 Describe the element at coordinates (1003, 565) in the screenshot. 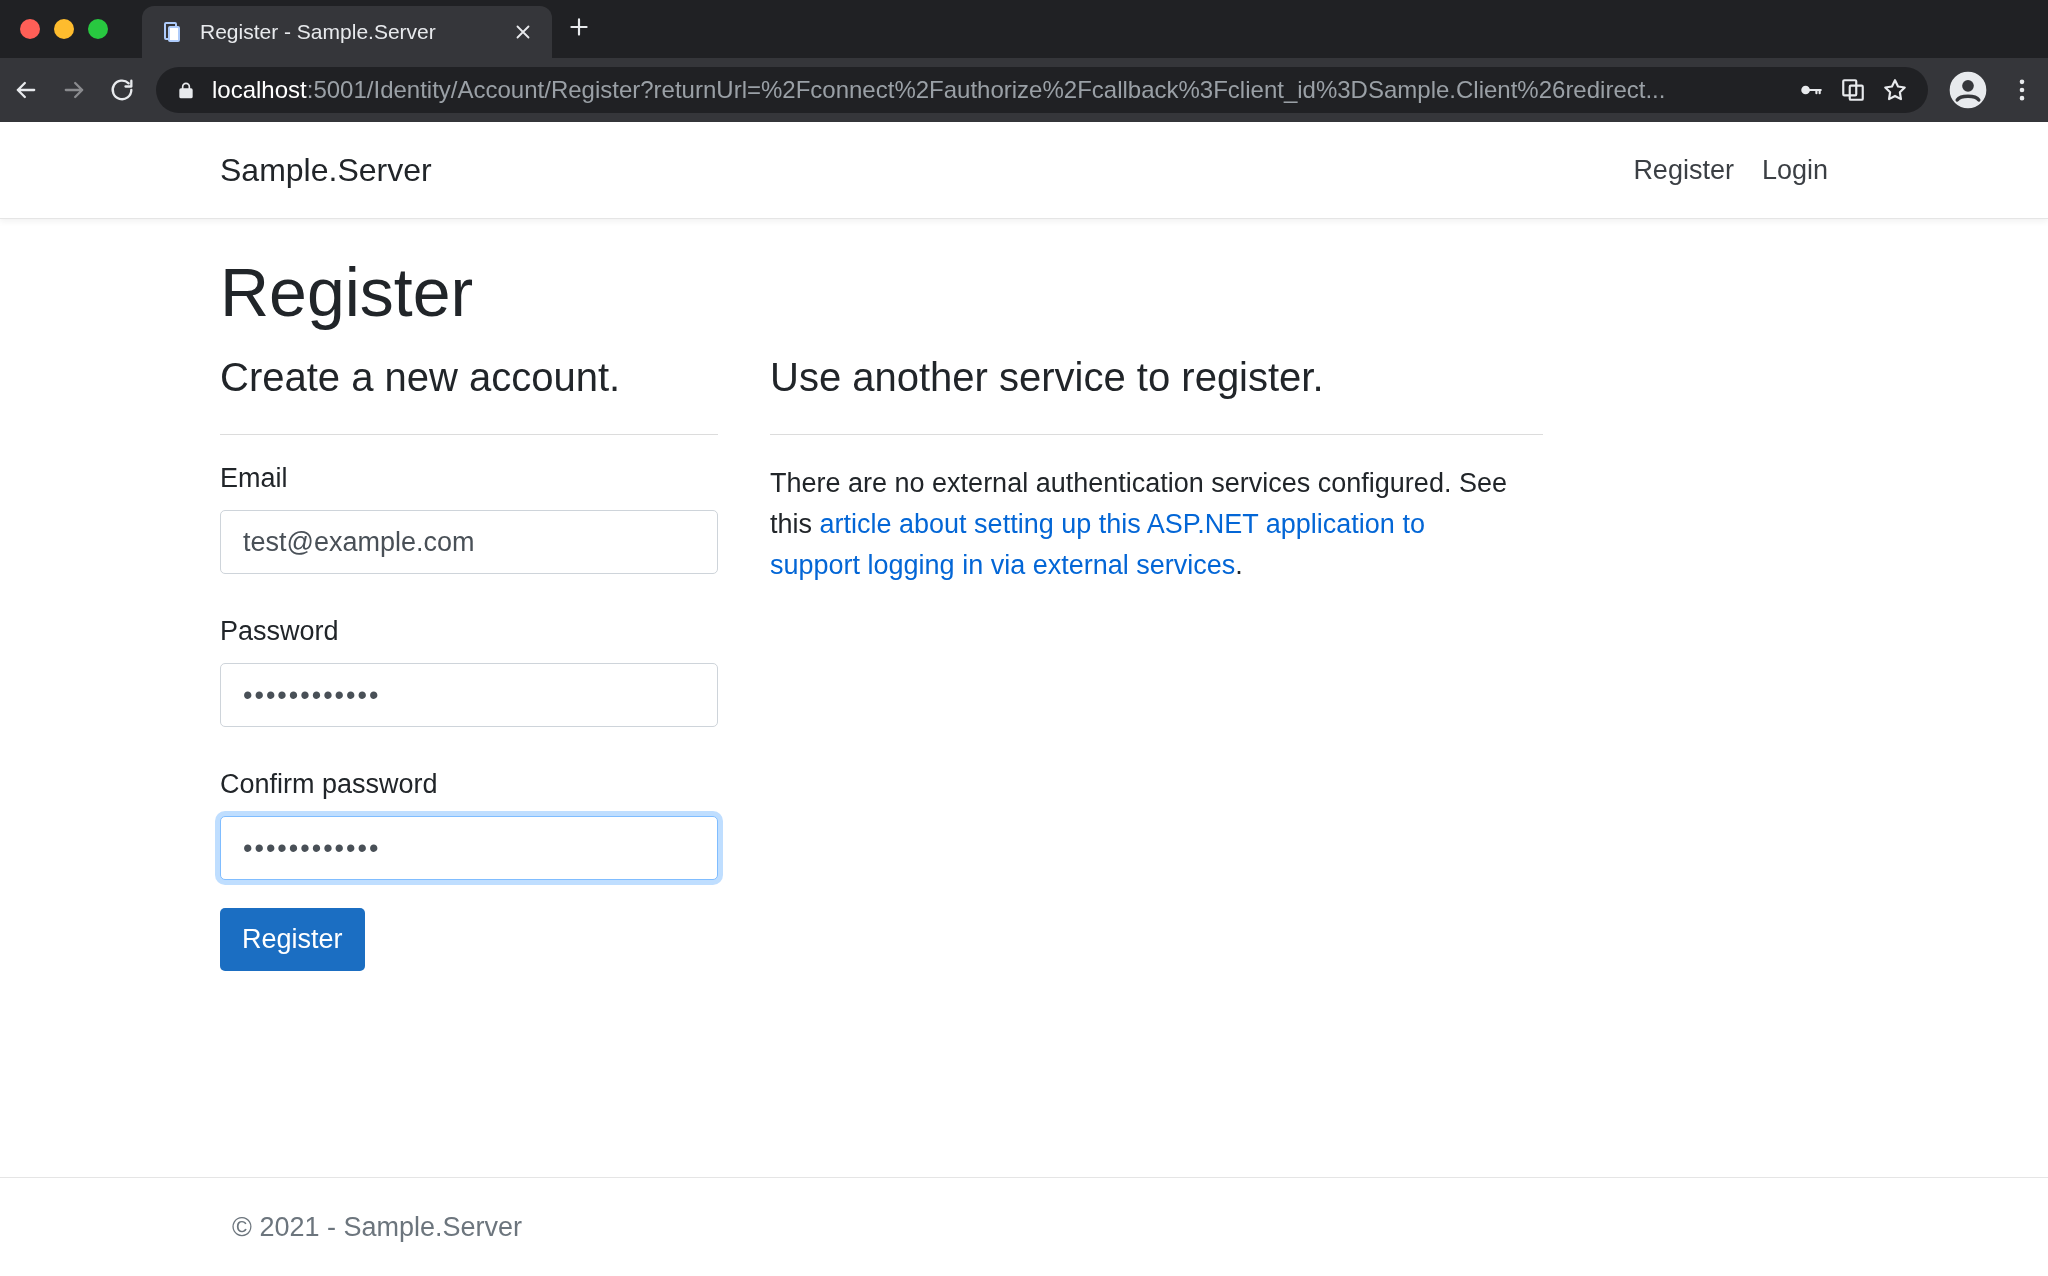

I see `article-link: support logging in via external services` at that location.